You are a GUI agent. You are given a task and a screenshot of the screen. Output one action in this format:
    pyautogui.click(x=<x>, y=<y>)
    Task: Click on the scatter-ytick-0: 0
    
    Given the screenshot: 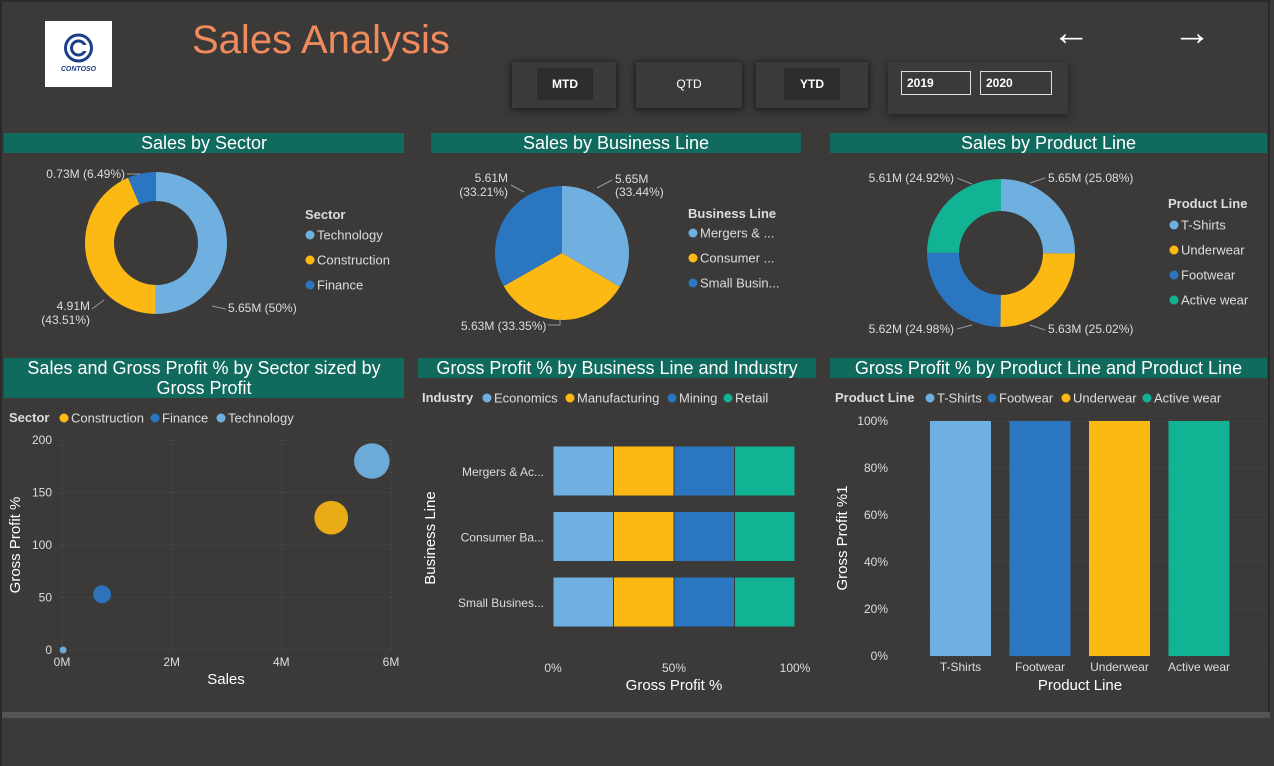 What is the action you would take?
    pyautogui.click(x=48, y=650)
    